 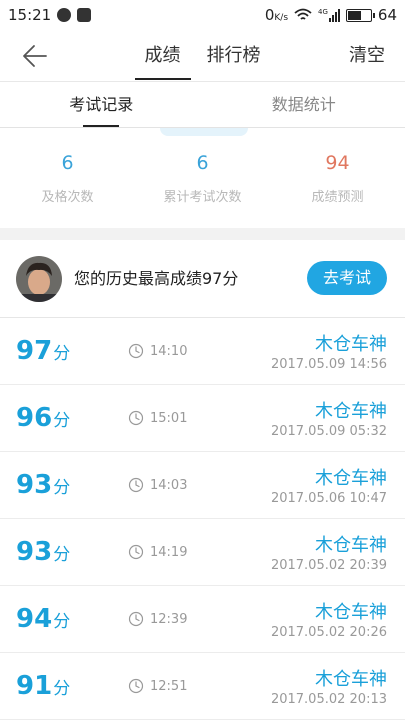 I want to click on nav-bar: 成绩 排行榜 清空, so click(x=202, y=56).